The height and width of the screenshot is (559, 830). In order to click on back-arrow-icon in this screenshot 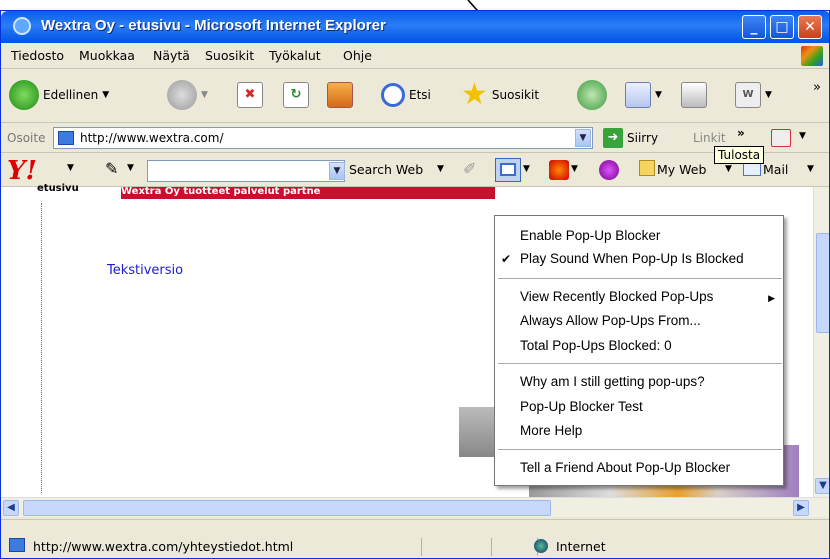, I will do `click(24, 95)`.